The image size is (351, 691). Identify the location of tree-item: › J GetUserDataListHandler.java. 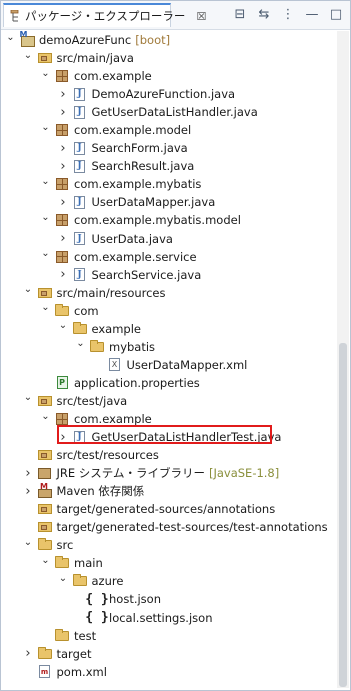
(168, 112).